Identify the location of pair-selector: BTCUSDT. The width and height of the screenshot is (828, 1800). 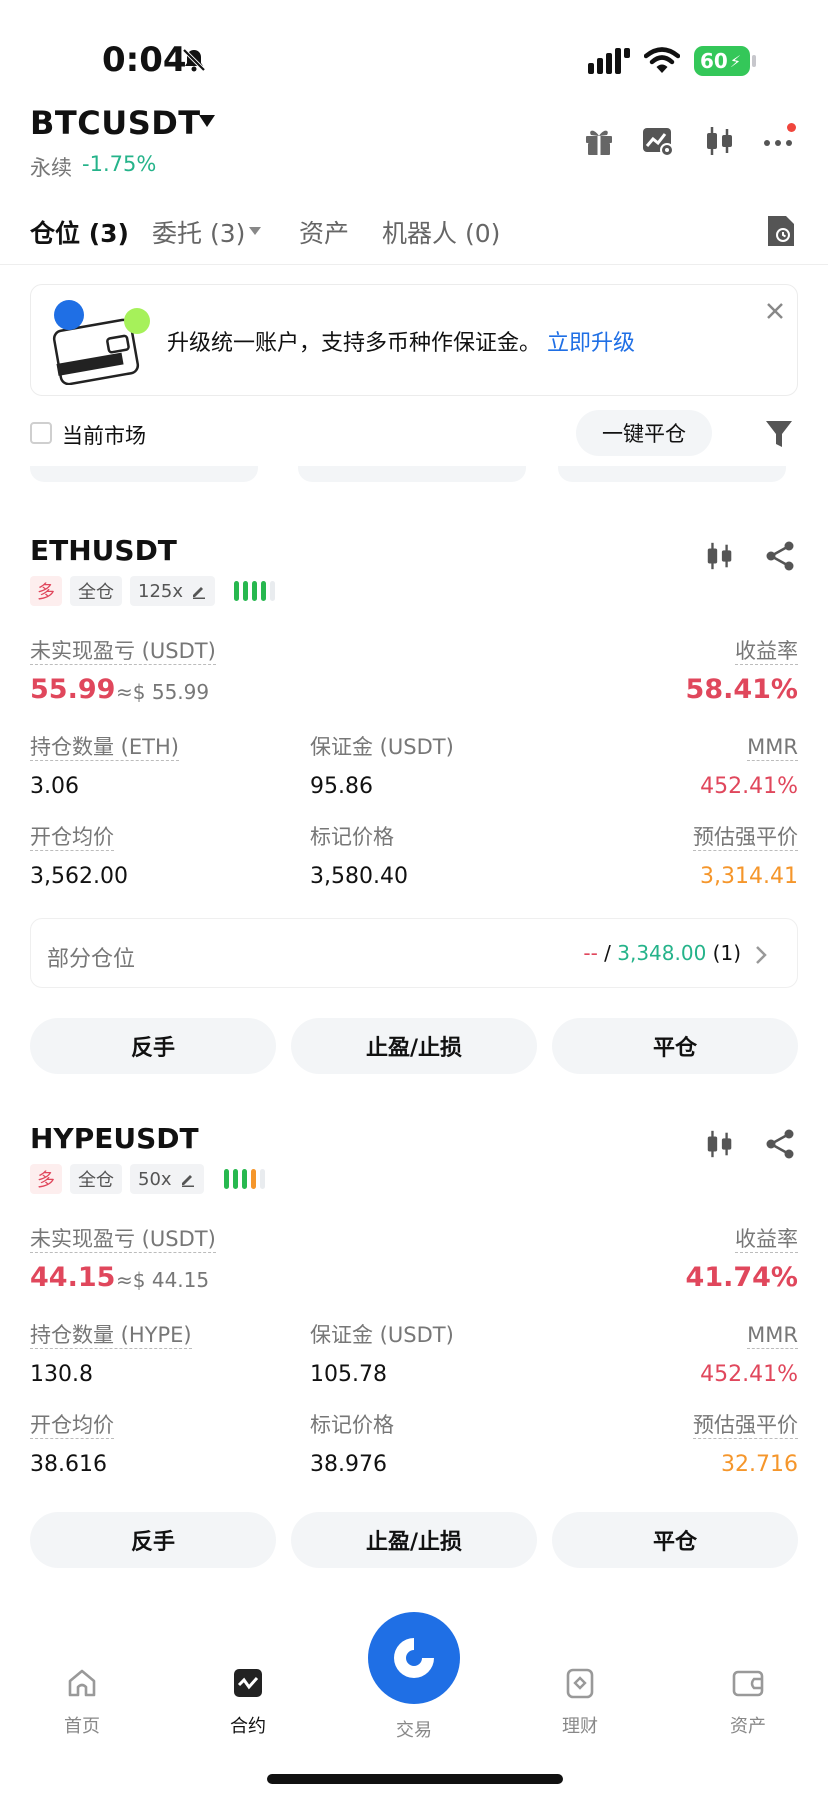
(115, 123).